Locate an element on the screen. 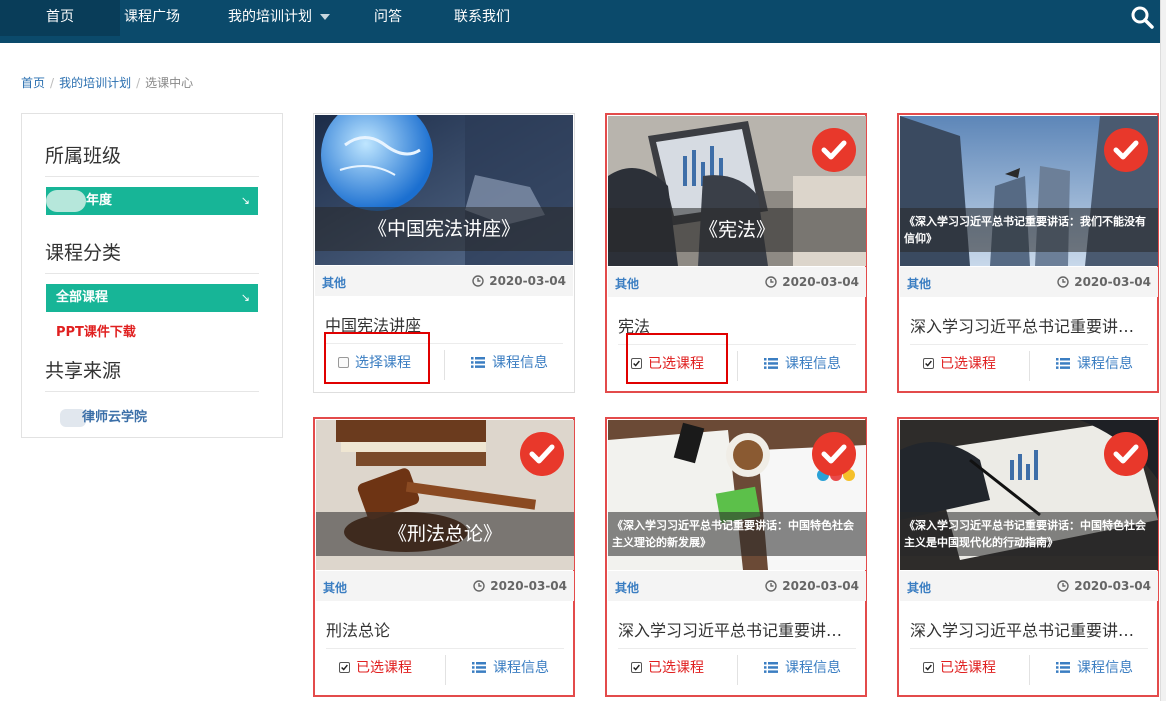 The height and width of the screenshot is (701, 1166). sidebar: 所属班级 年度 ↘ 课程分类 全部课程 ↘ PPT课件下载 共享来源 律师云学院 is located at coordinates (152, 275).